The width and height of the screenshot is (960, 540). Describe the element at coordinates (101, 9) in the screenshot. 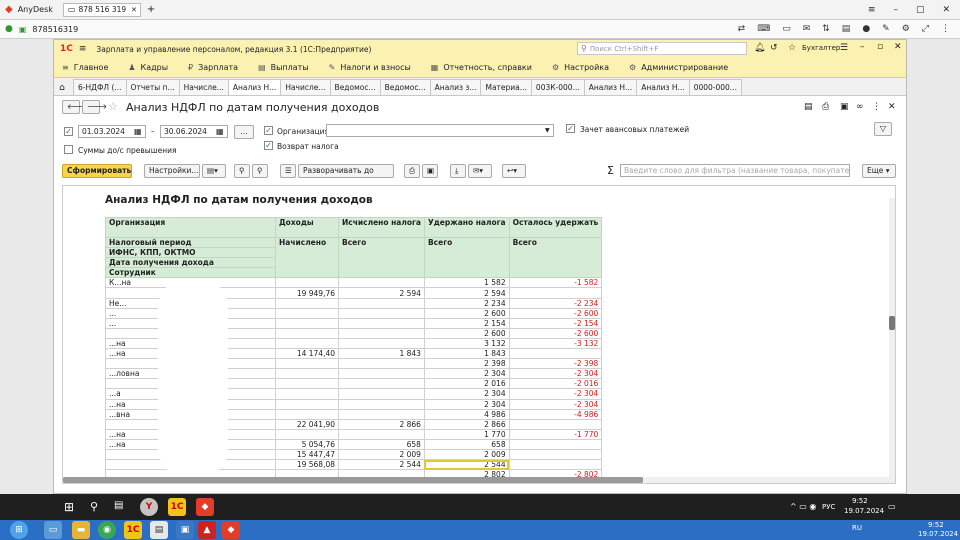

I see `session-tab: ▭ 878 516 319 ✕` at that location.